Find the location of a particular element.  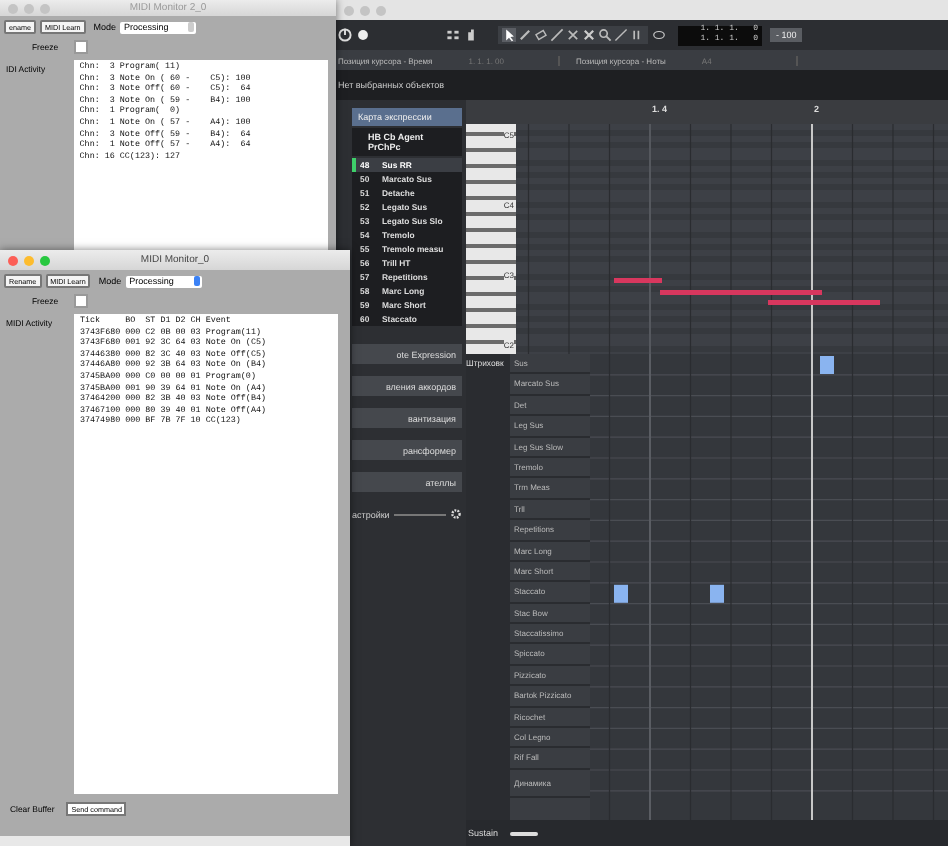

eraser-icon is located at coordinates (541, 35).